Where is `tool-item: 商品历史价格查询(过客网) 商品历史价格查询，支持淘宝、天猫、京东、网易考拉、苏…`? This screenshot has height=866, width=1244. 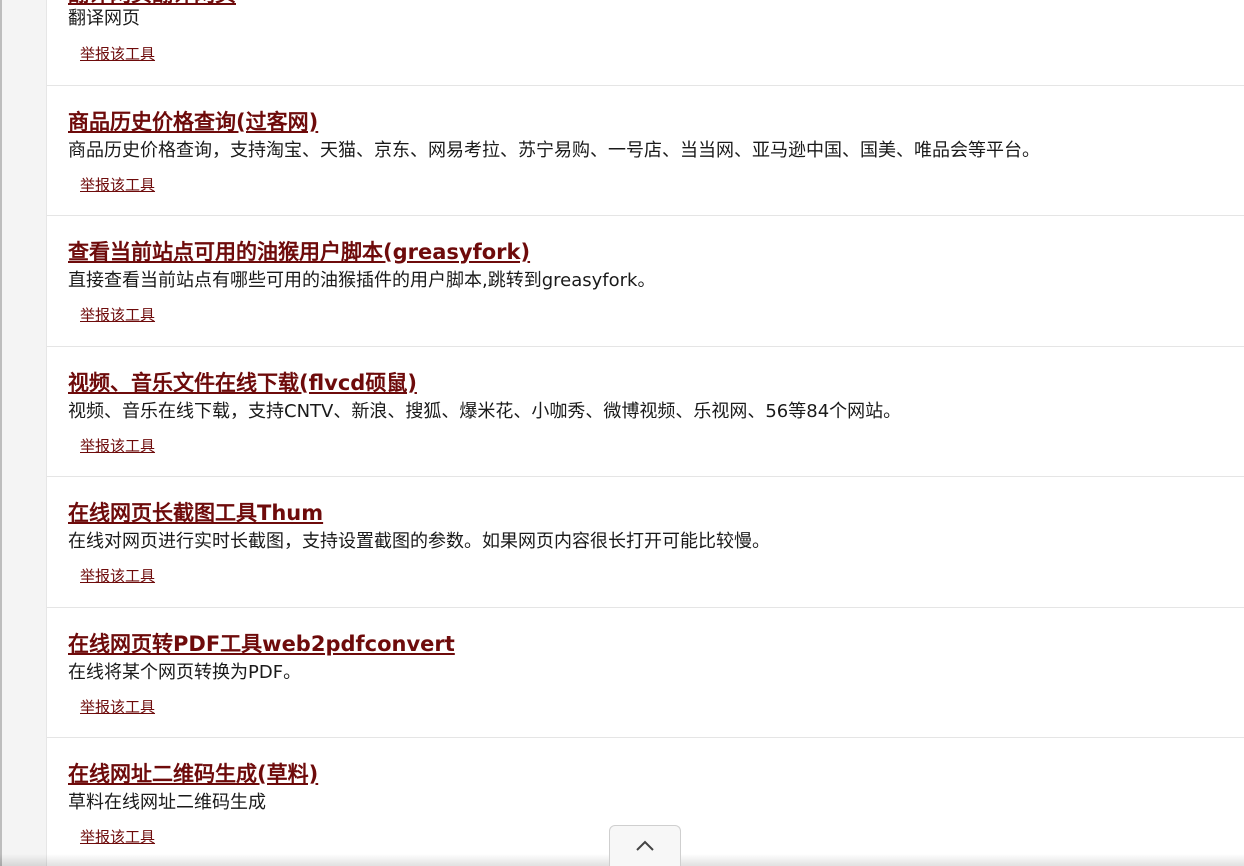
tool-item: 商品历史价格查询(过客网) 商品历史价格查询，支持淘宝、天猫、京东、网易考拉、苏… is located at coordinates (645, 151).